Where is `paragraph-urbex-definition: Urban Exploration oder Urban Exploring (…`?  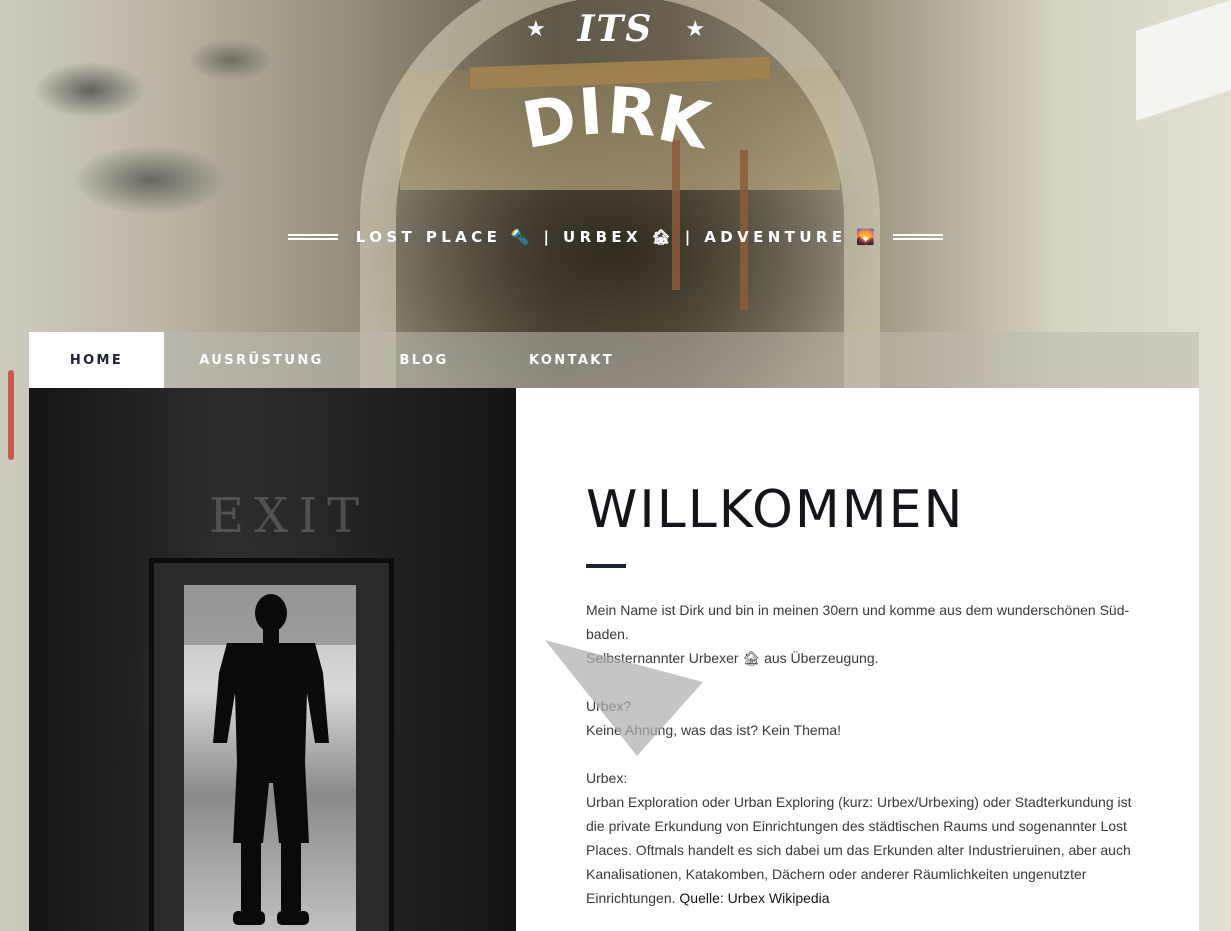
paragraph-urbex-definition: Urban Exploration oder Urban Exploring (… is located at coordinates (866, 850).